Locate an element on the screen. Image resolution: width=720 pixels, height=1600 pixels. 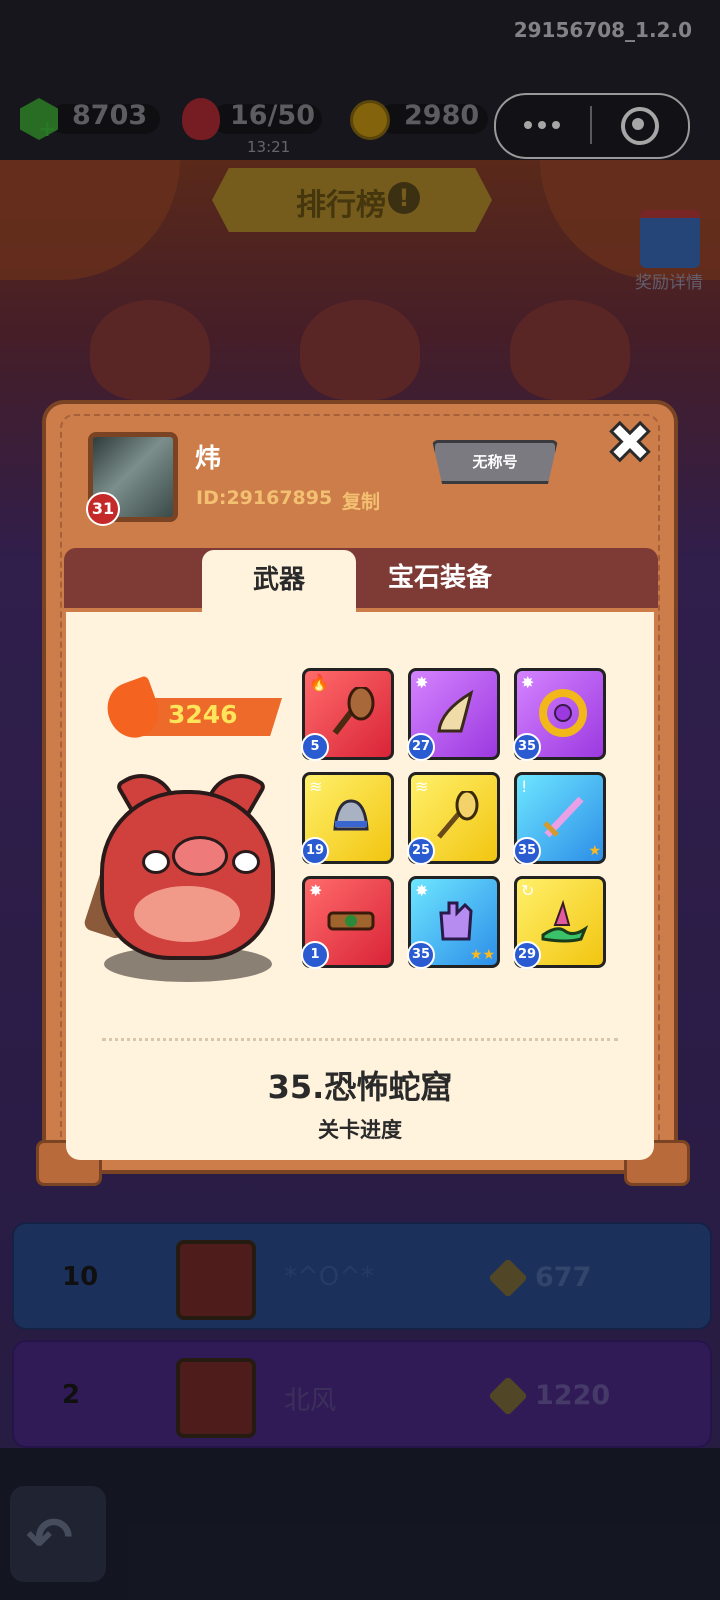
star-icon: ★★ is located at coordinates (482, 955).